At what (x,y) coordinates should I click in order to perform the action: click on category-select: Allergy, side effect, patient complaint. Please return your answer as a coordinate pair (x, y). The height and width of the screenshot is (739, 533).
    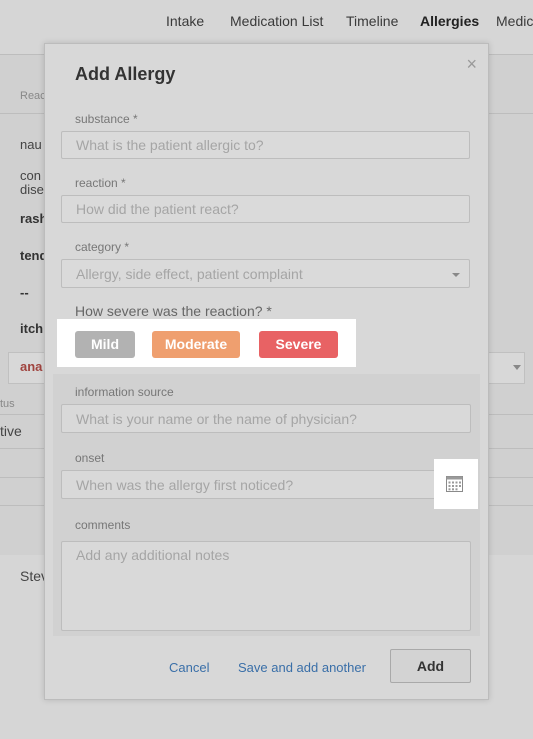
    Looking at the image, I should click on (265, 273).